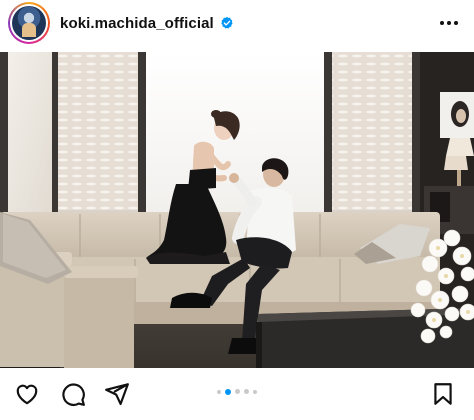 This screenshot has height=420, width=474. Describe the element at coordinates (228, 391) in the screenshot. I see `carousel-dot-active` at that location.